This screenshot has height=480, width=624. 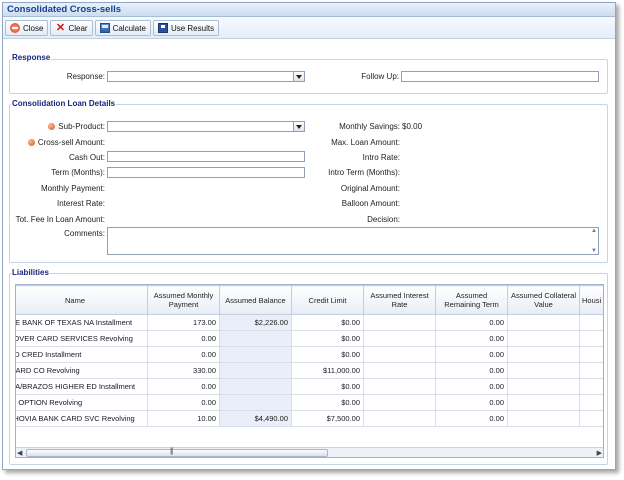 I want to click on calculate-button-label: Calculate, so click(x=129, y=28).